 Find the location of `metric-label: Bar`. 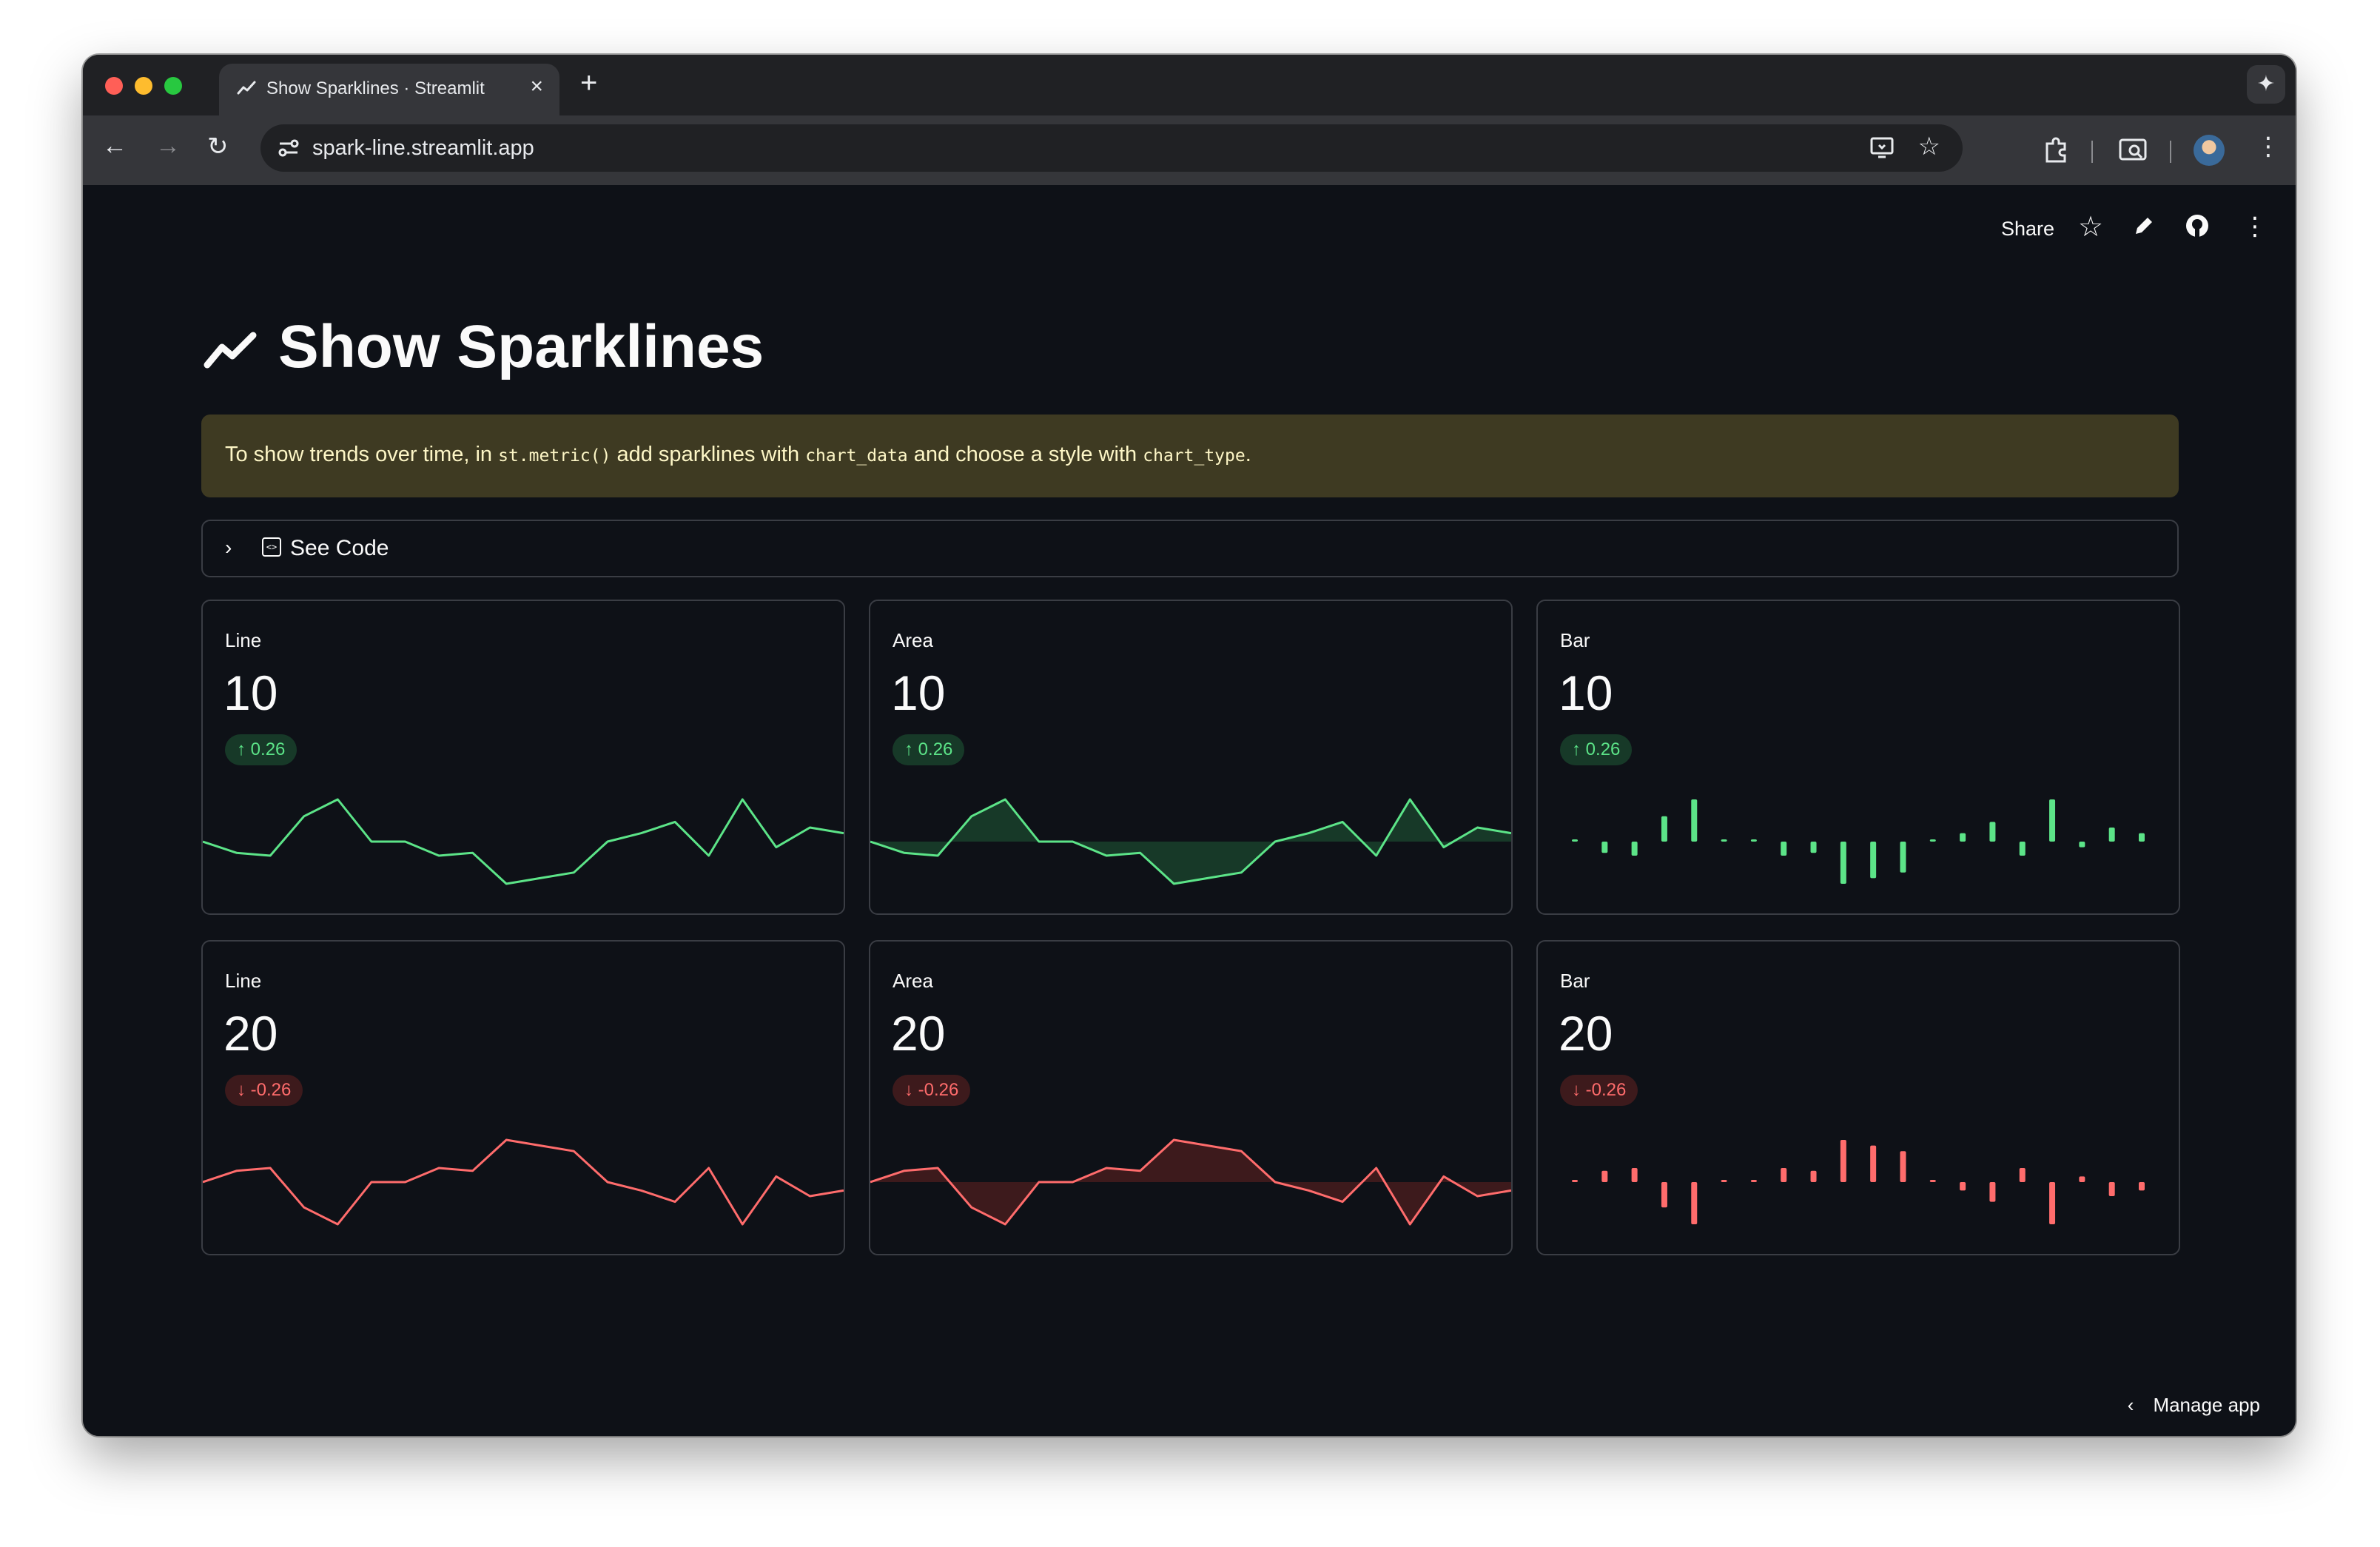

metric-label: Bar is located at coordinates (1575, 640).